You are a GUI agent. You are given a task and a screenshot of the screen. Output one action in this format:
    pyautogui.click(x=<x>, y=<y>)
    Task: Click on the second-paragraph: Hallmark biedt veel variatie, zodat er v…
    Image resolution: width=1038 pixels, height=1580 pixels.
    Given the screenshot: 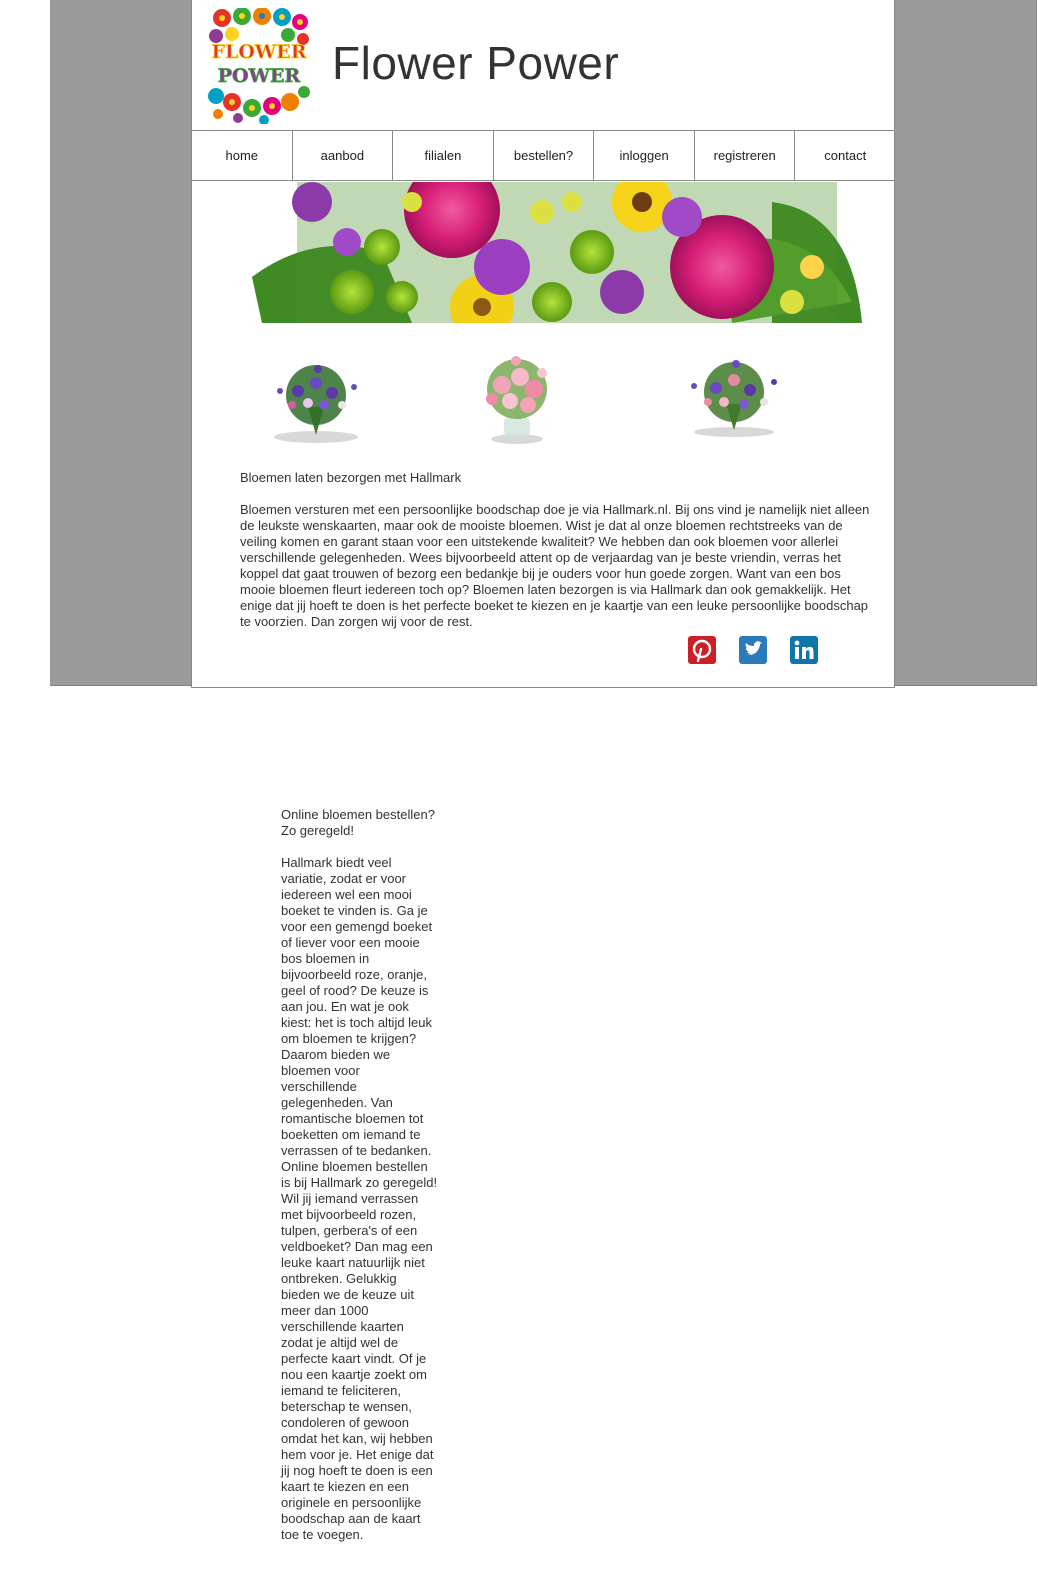 What is the action you would take?
    pyautogui.click(x=359, y=1198)
    